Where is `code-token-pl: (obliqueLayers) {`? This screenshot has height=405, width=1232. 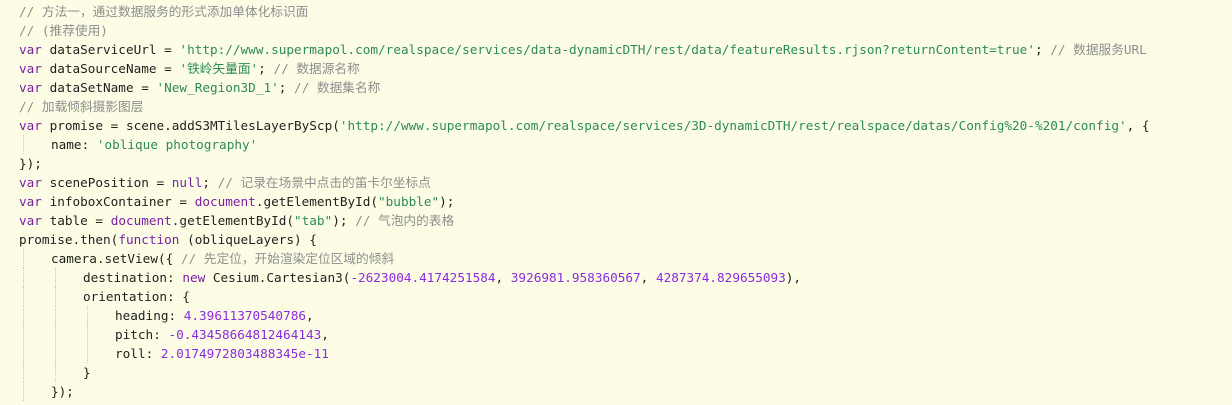
code-token-pl: (obliqueLayers) { is located at coordinates (248, 239).